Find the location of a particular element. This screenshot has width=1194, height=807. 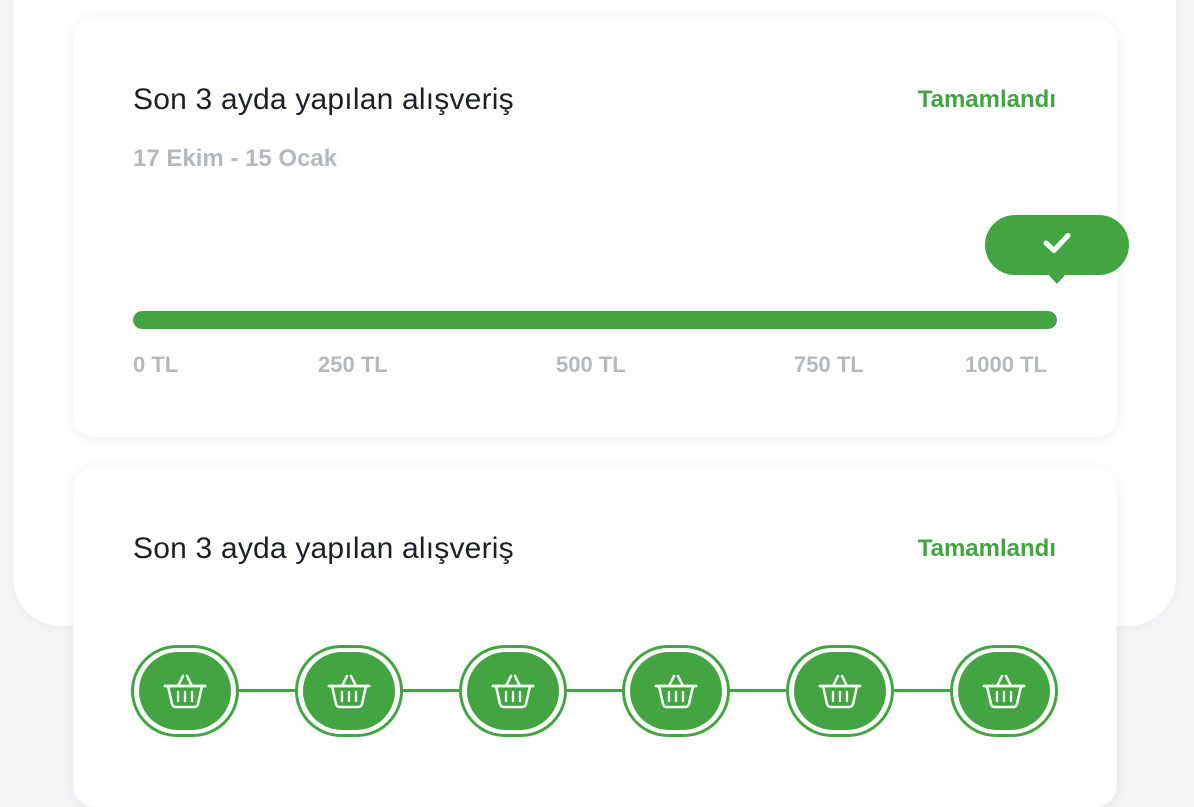

check-icon is located at coordinates (1057, 245).